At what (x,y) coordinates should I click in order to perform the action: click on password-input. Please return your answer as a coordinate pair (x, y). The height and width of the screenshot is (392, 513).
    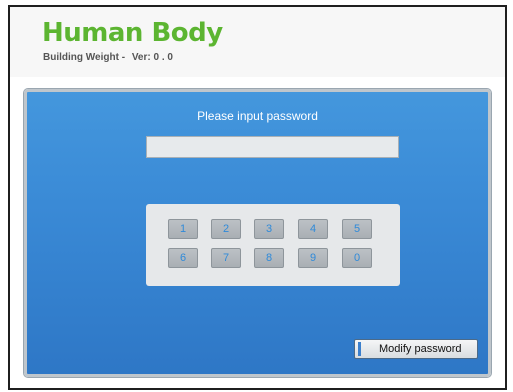
    Looking at the image, I should click on (272, 147).